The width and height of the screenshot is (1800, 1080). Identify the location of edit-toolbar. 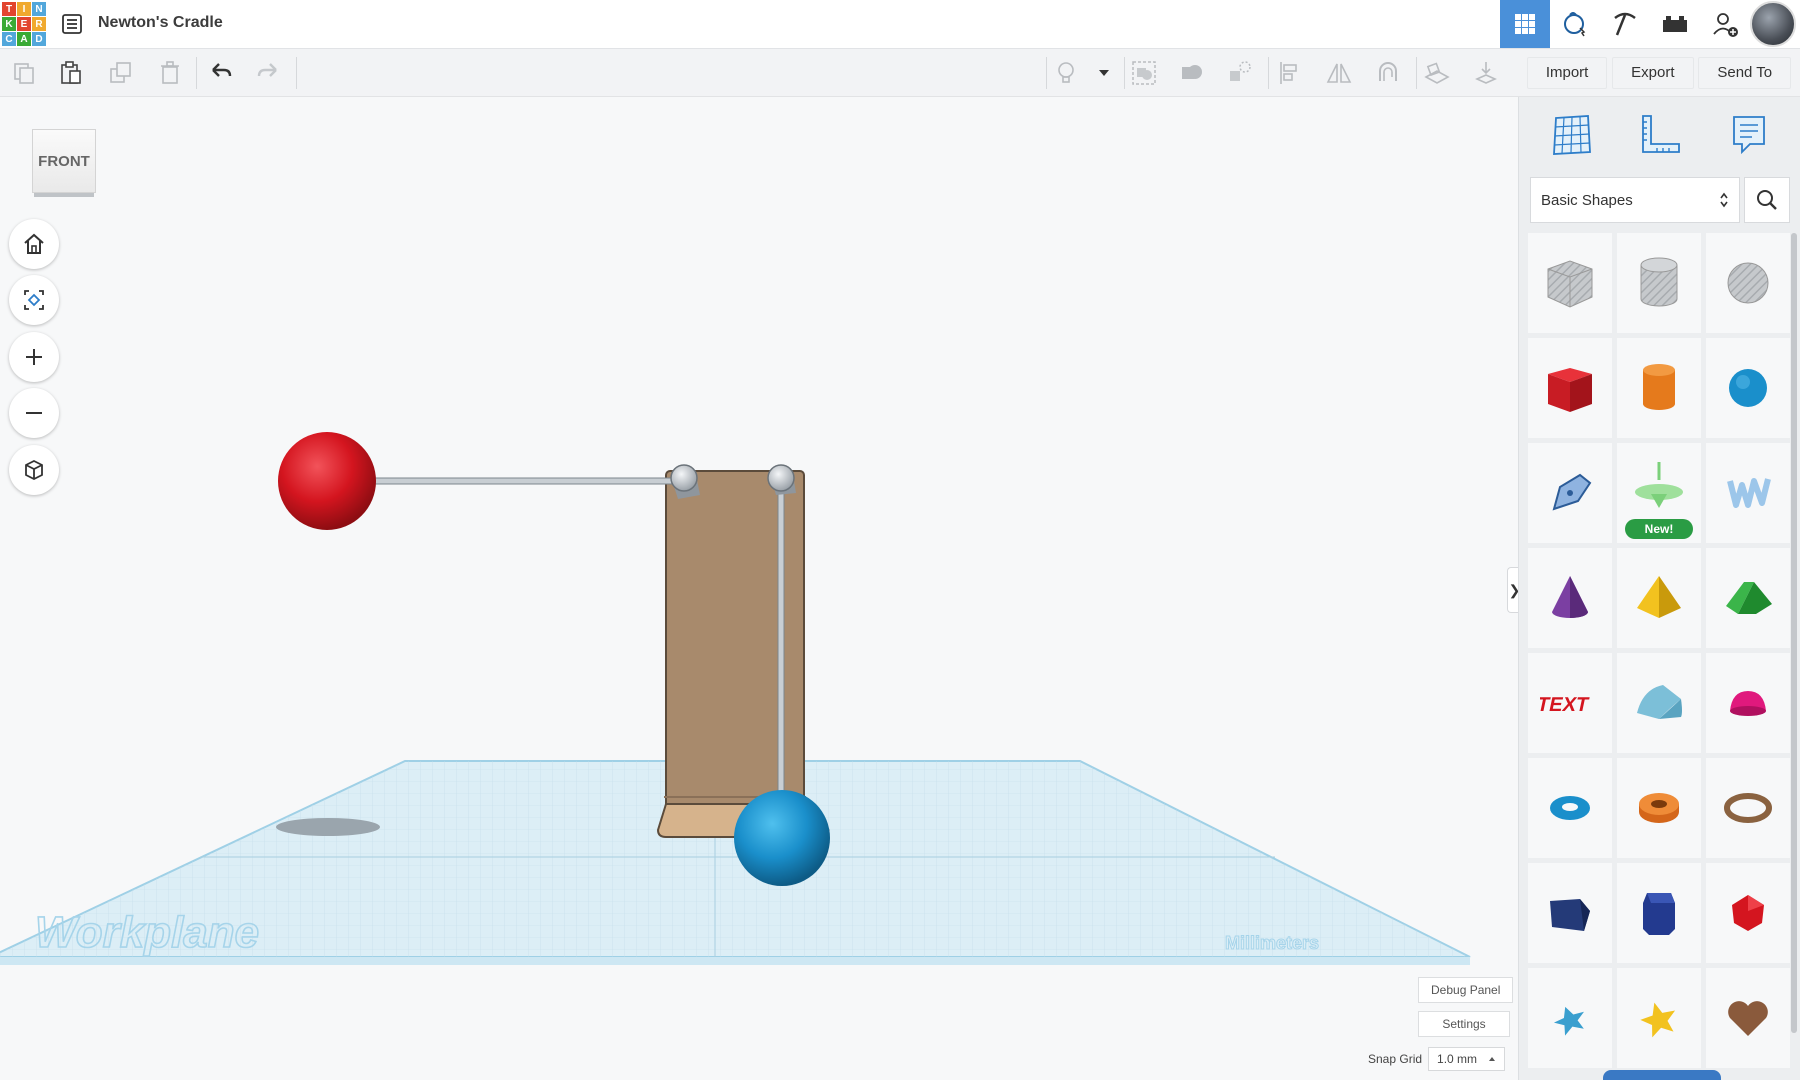
(759, 73).